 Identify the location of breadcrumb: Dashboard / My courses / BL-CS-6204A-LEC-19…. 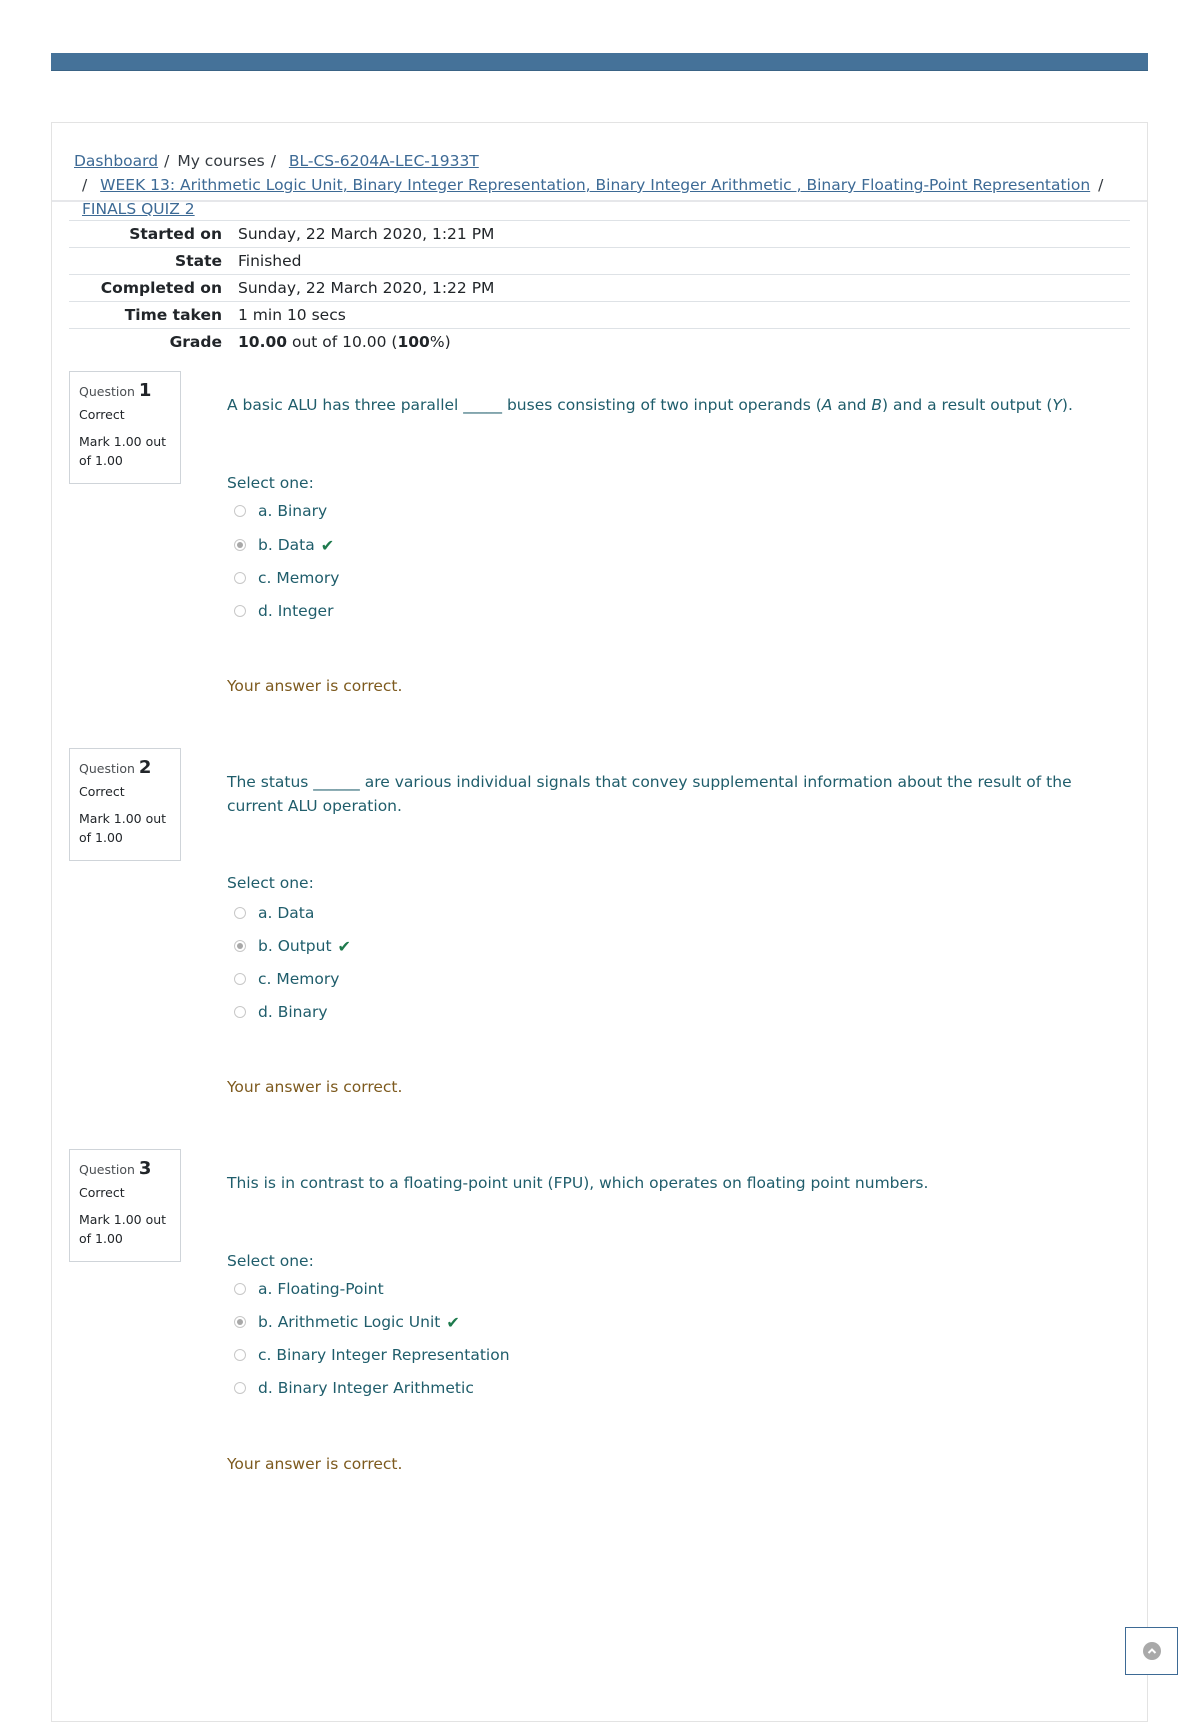
(604, 185).